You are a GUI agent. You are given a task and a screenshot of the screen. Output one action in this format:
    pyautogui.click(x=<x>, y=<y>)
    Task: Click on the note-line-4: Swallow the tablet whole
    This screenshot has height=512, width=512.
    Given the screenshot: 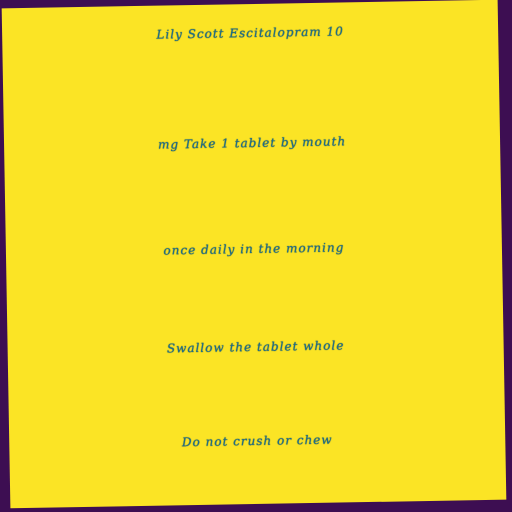 What is the action you would take?
    pyautogui.click(x=255, y=347)
    